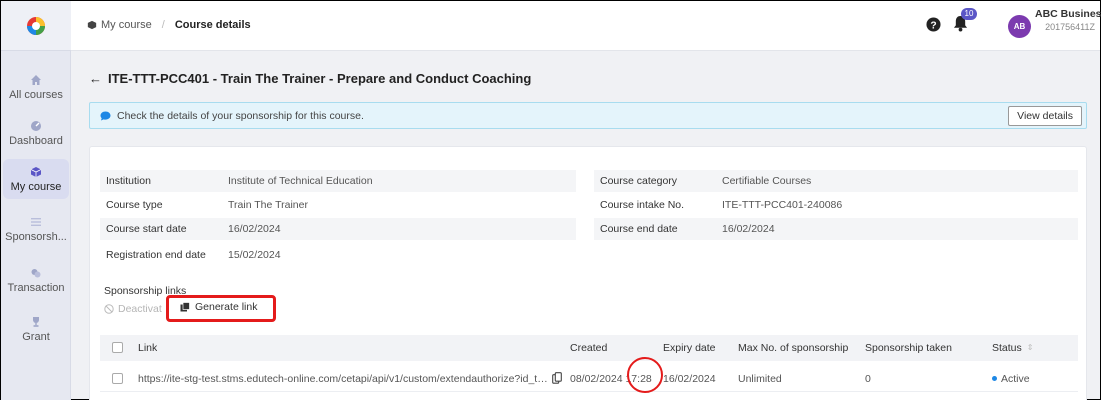 Image resolution: width=1101 pixels, height=400 pixels. What do you see at coordinates (836, 181) in the screenshot?
I see `detail-category: Course category Certifiable Courses` at bounding box center [836, 181].